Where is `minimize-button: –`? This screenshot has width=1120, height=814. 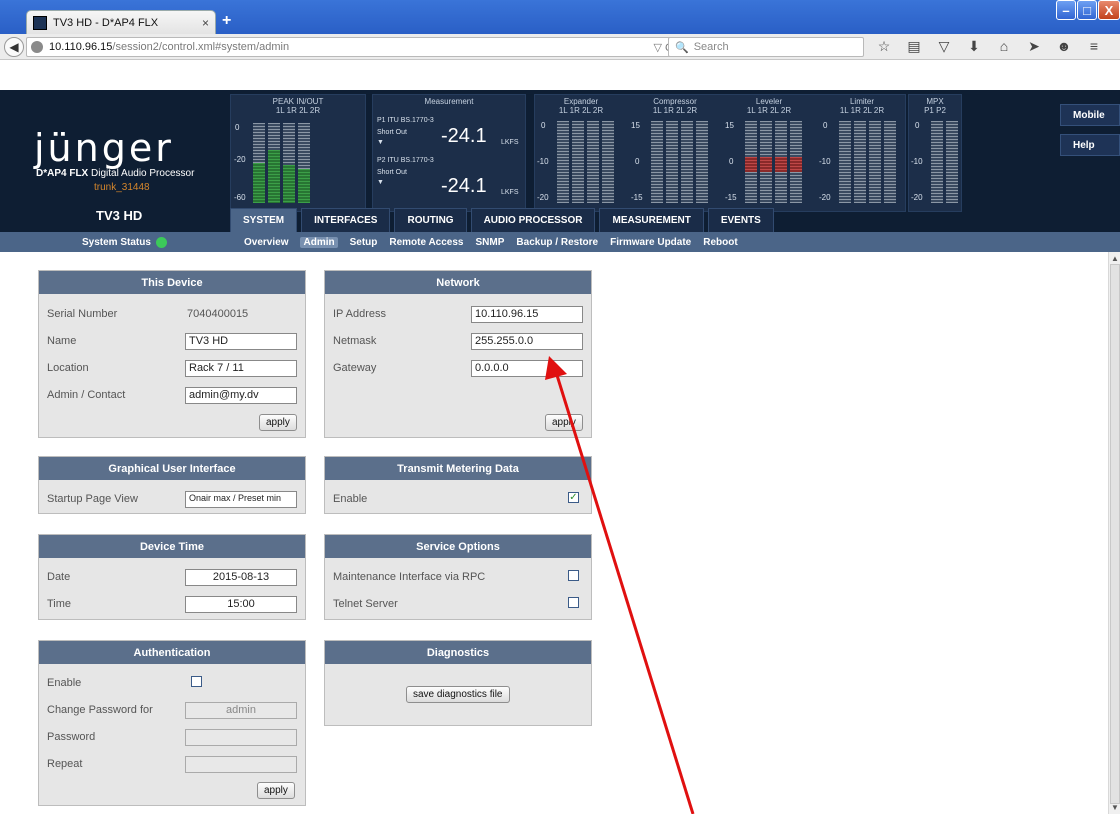 minimize-button: – is located at coordinates (1066, 10).